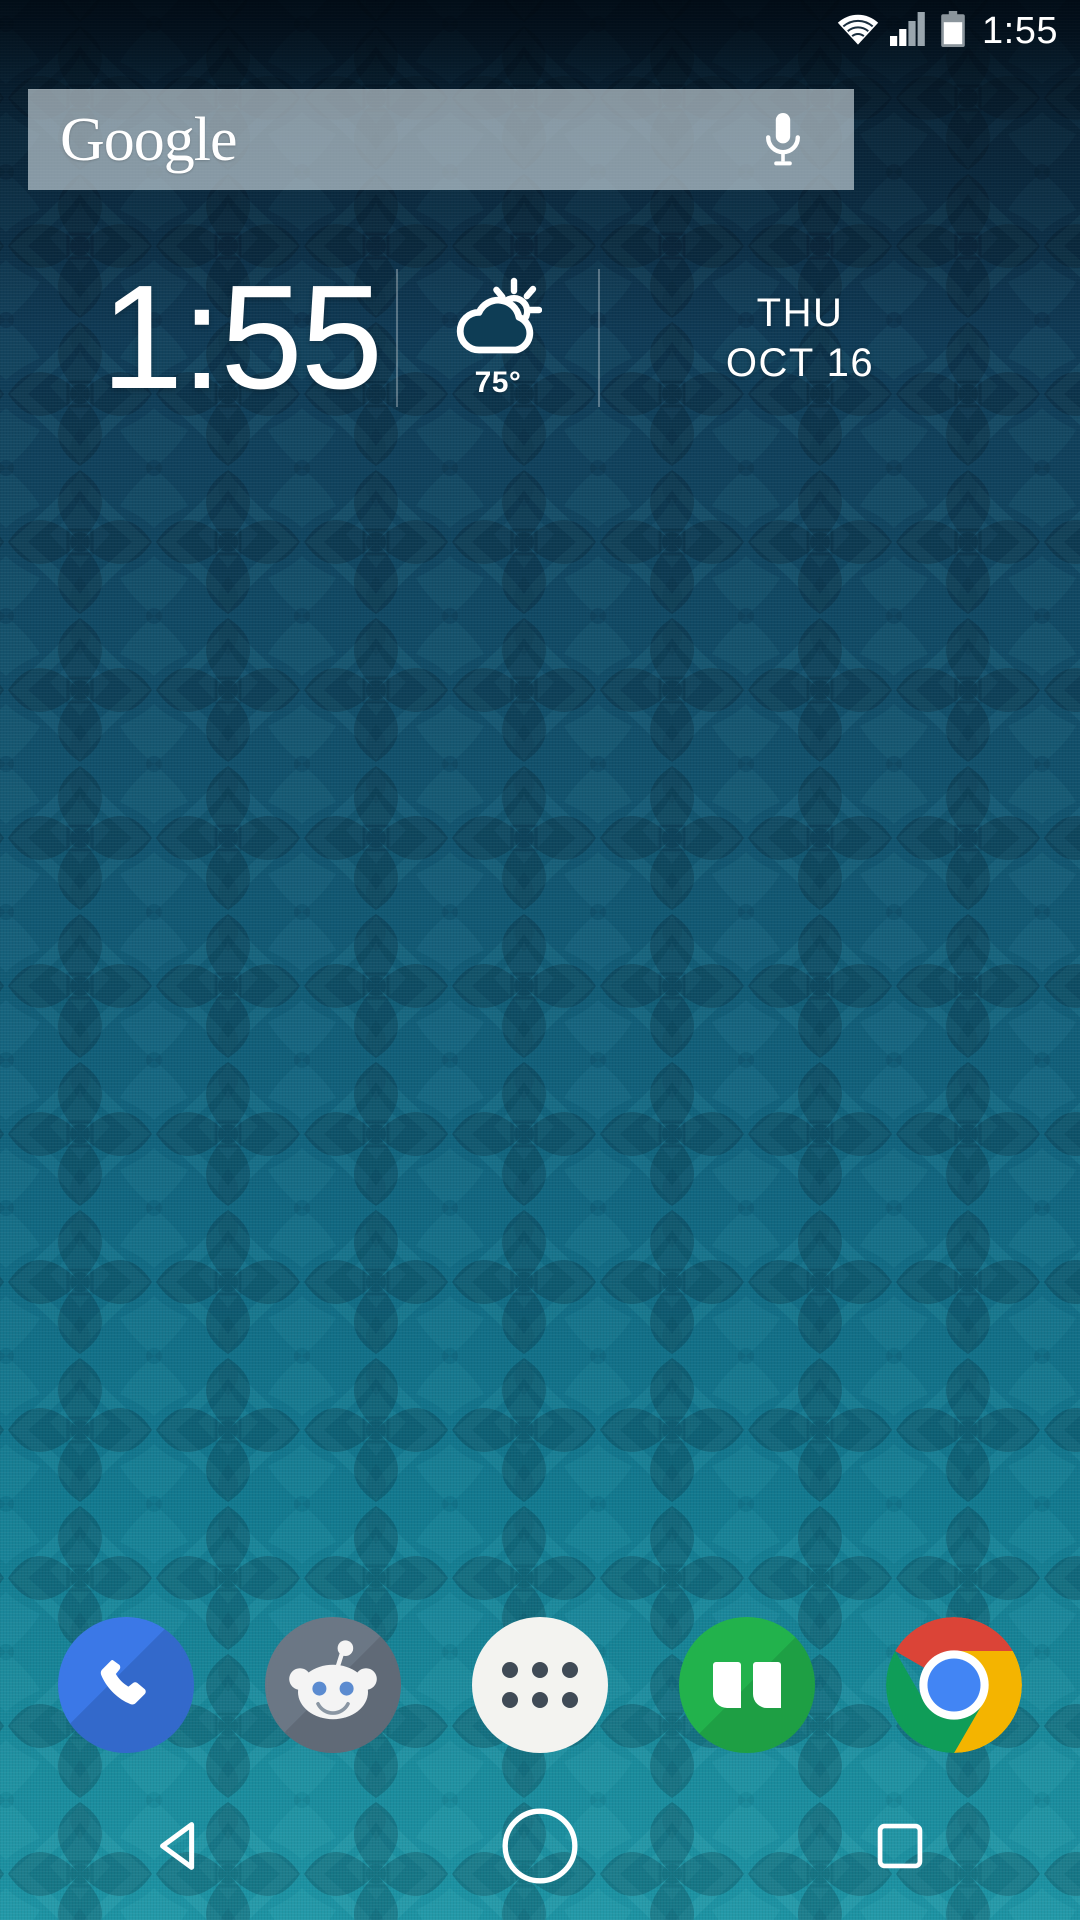 The width and height of the screenshot is (1080, 1920). I want to click on chrome-icon, so click(954, 1685).